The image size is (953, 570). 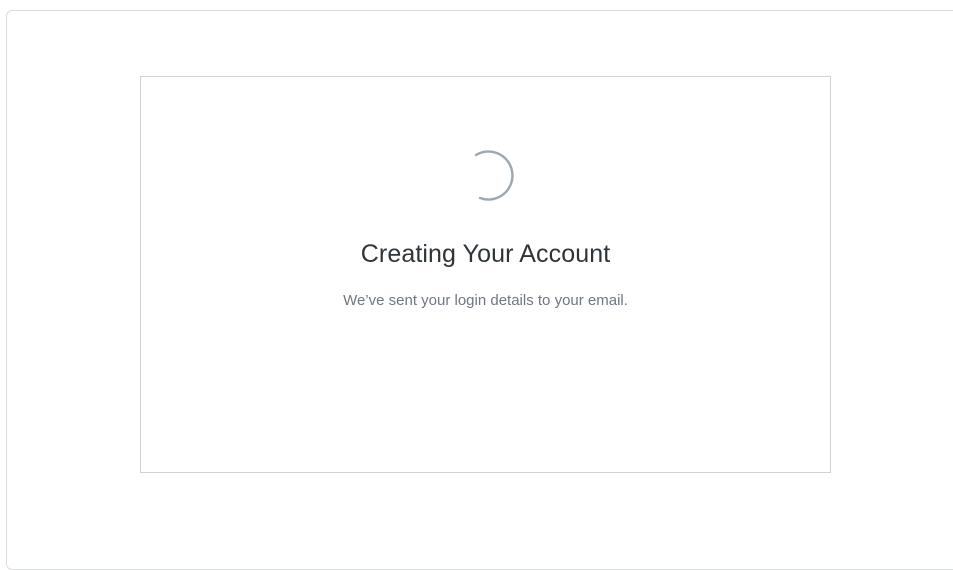 I want to click on spinner-icon, so click(x=494, y=175).